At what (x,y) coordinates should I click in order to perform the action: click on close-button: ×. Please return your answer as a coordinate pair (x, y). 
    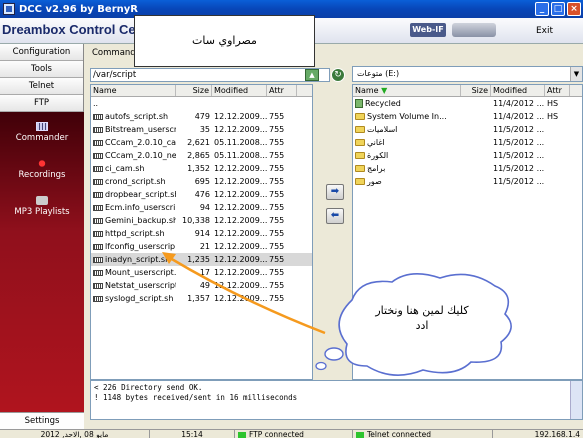
    Looking at the image, I should click on (574, 9).